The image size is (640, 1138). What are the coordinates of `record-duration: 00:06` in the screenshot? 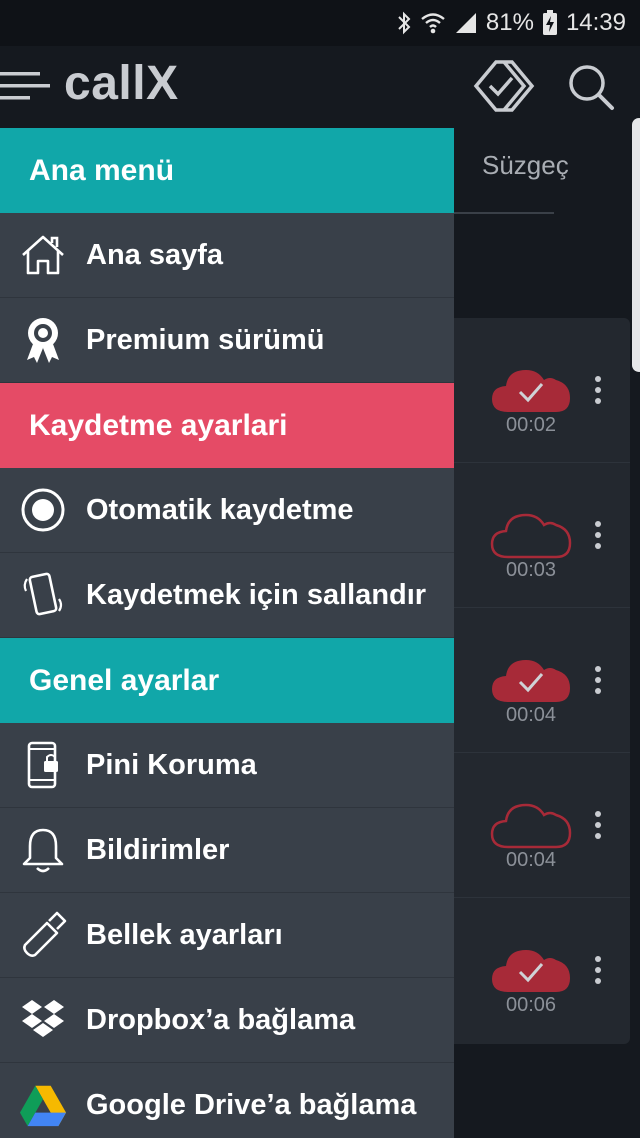 It's located at (531, 1005).